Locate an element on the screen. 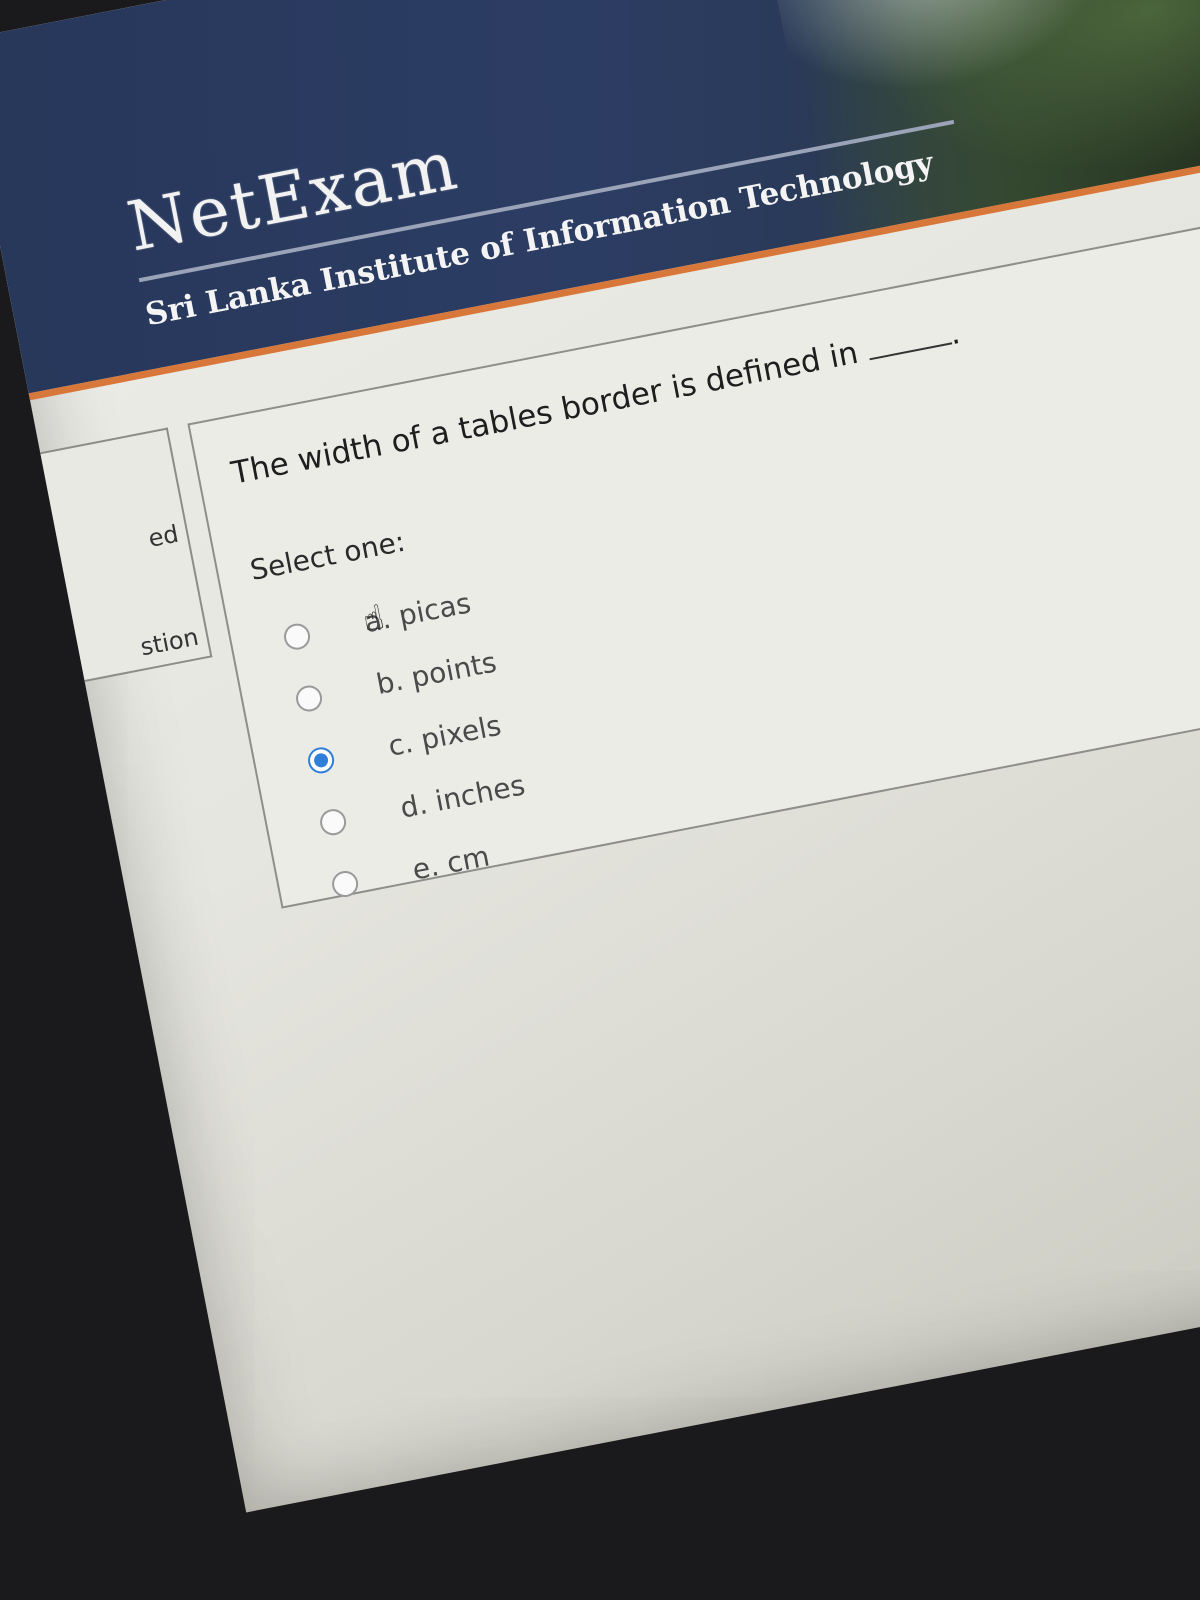  answer-option-label: b. points is located at coordinates (437, 673).